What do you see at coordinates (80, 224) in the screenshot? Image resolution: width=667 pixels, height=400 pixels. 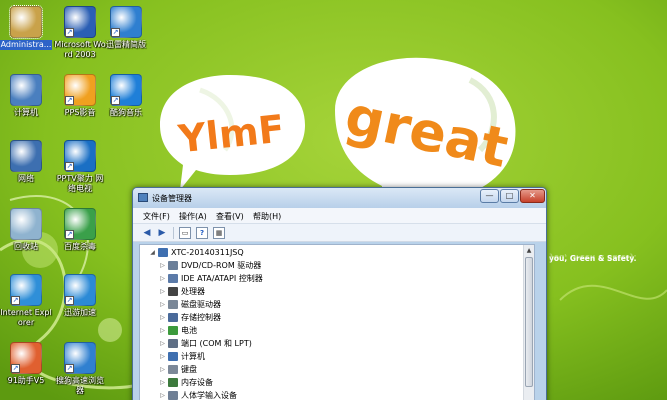 I see `shield-icon: ↗` at bounding box center [80, 224].